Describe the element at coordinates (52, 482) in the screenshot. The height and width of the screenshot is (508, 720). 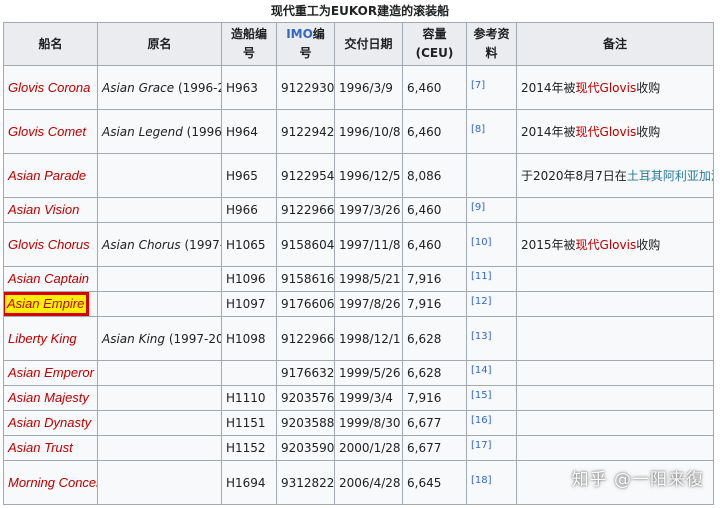
I see `ship-name-link: Morning Concert` at that location.